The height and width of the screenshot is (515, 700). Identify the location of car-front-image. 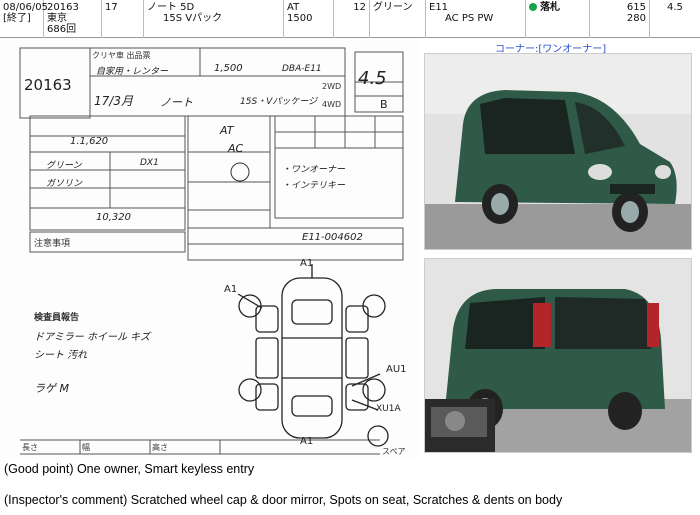
(558, 151).